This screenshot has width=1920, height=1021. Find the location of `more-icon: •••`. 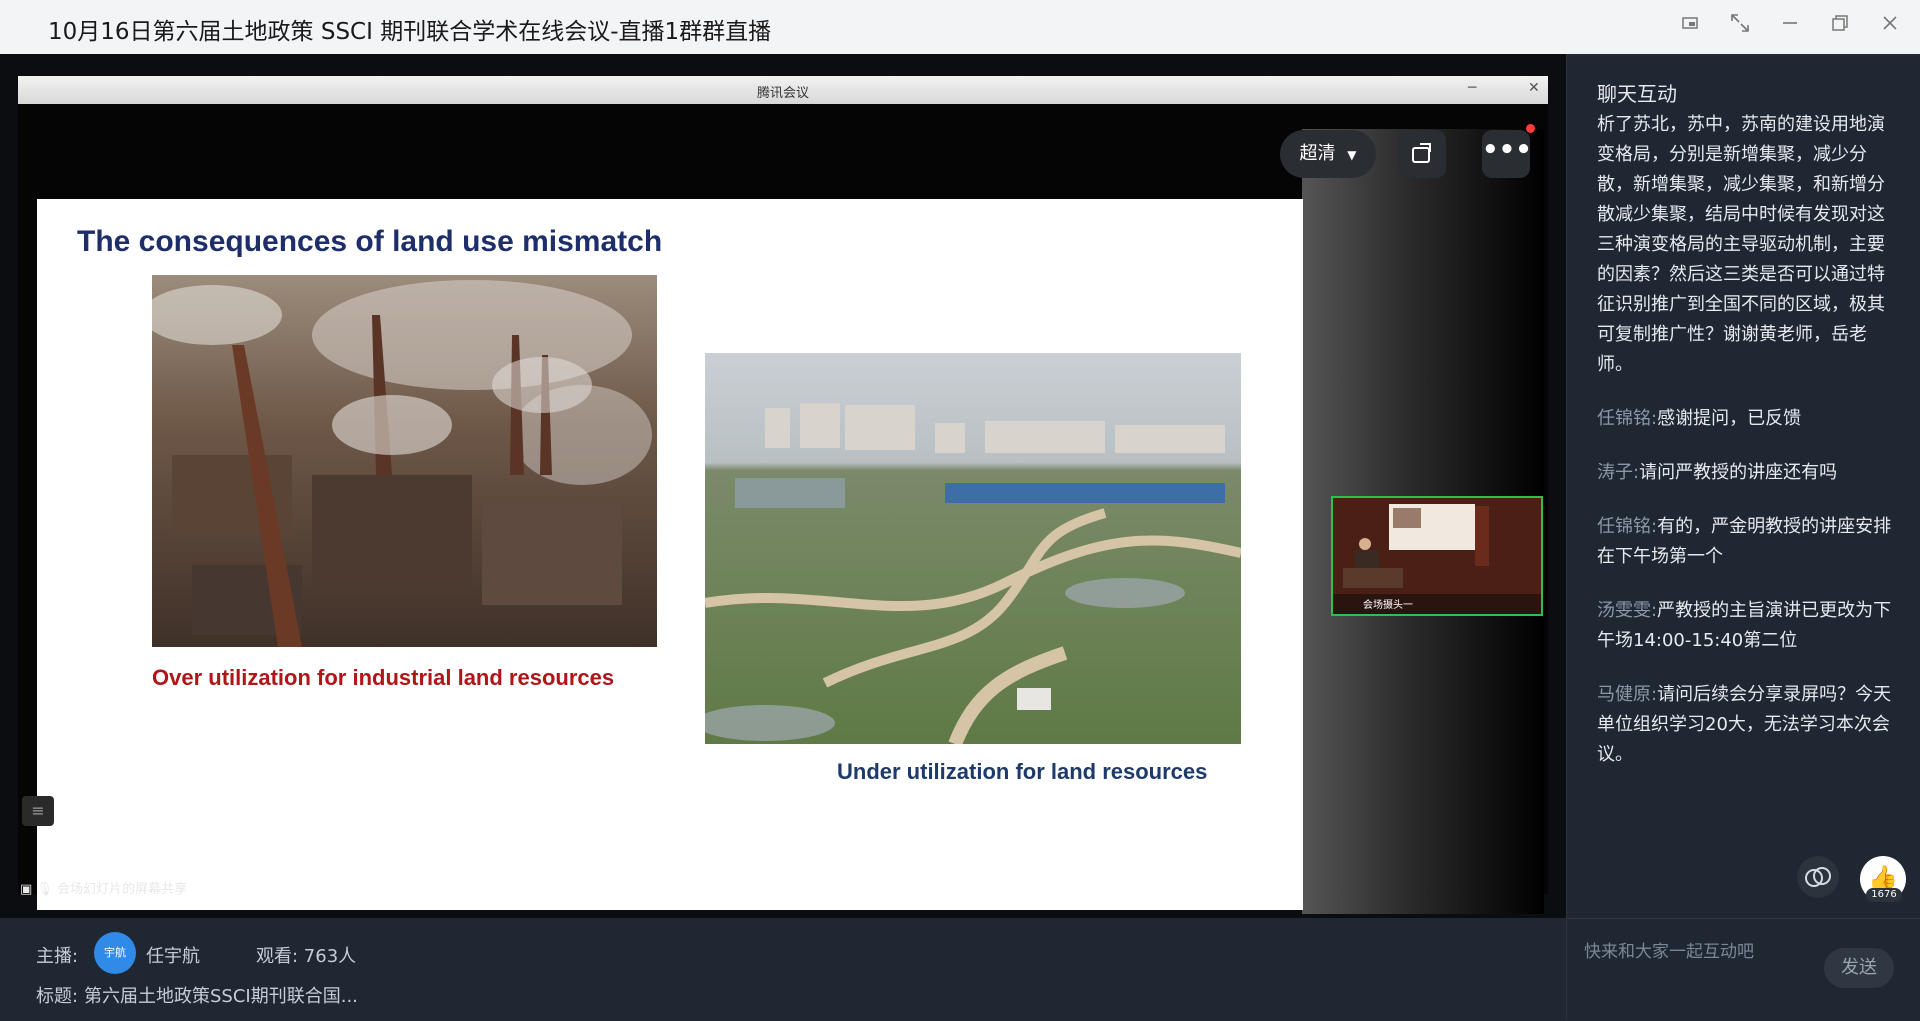

more-icon: ••• is located at coordinates (1507, 150).